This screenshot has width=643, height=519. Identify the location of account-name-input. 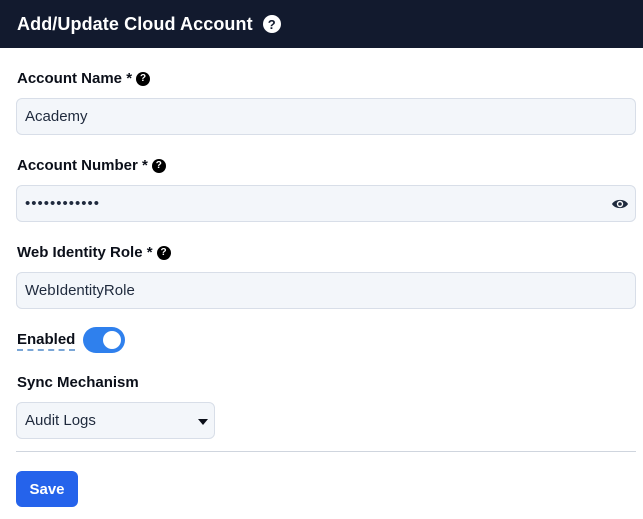
(326, 116).